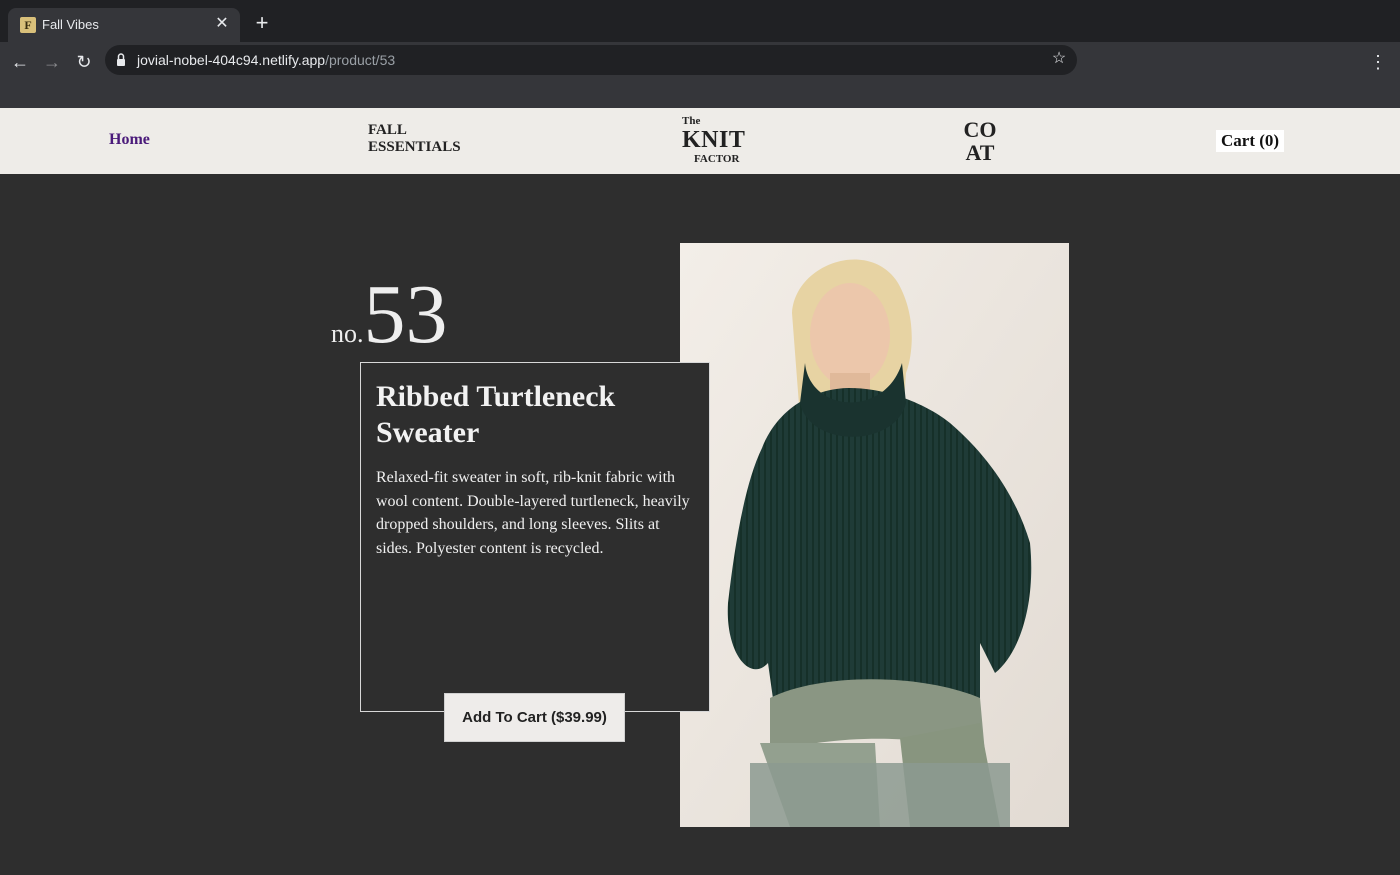 Image resolution: width=1400 pixels, height=875 pixels. Describe the element at coordinates (714, 140) in the screenshot. I see `logo-knit: KNIT` at that location.